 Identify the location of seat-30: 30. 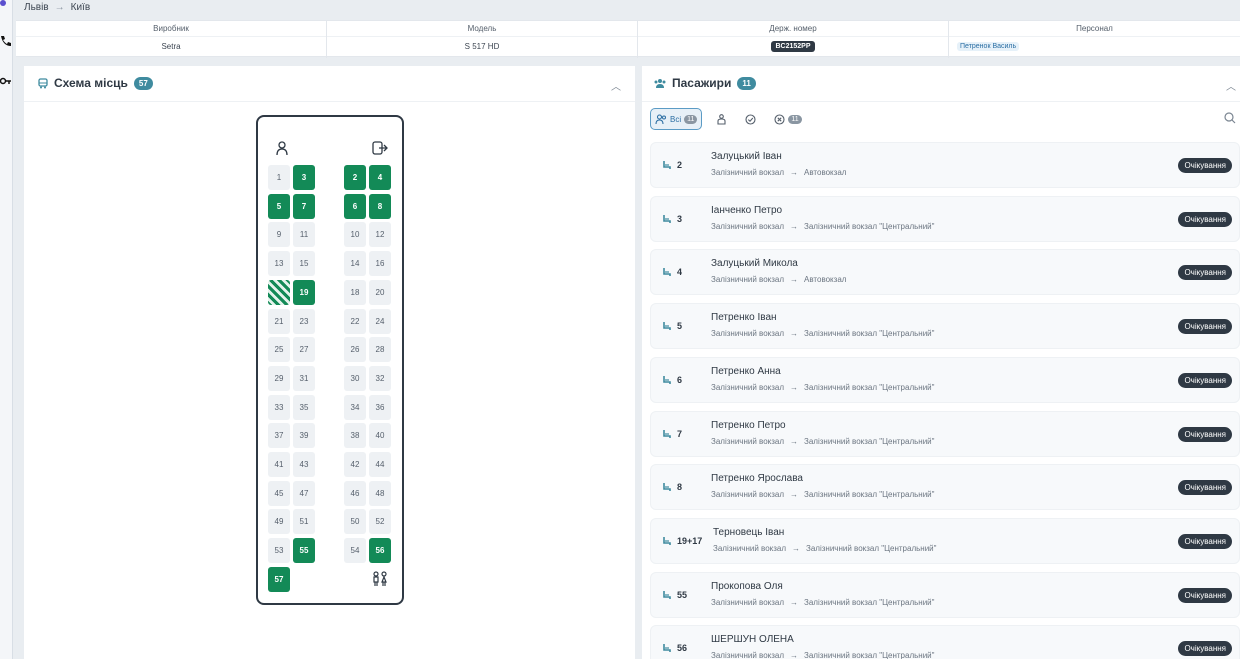
(355, 378).